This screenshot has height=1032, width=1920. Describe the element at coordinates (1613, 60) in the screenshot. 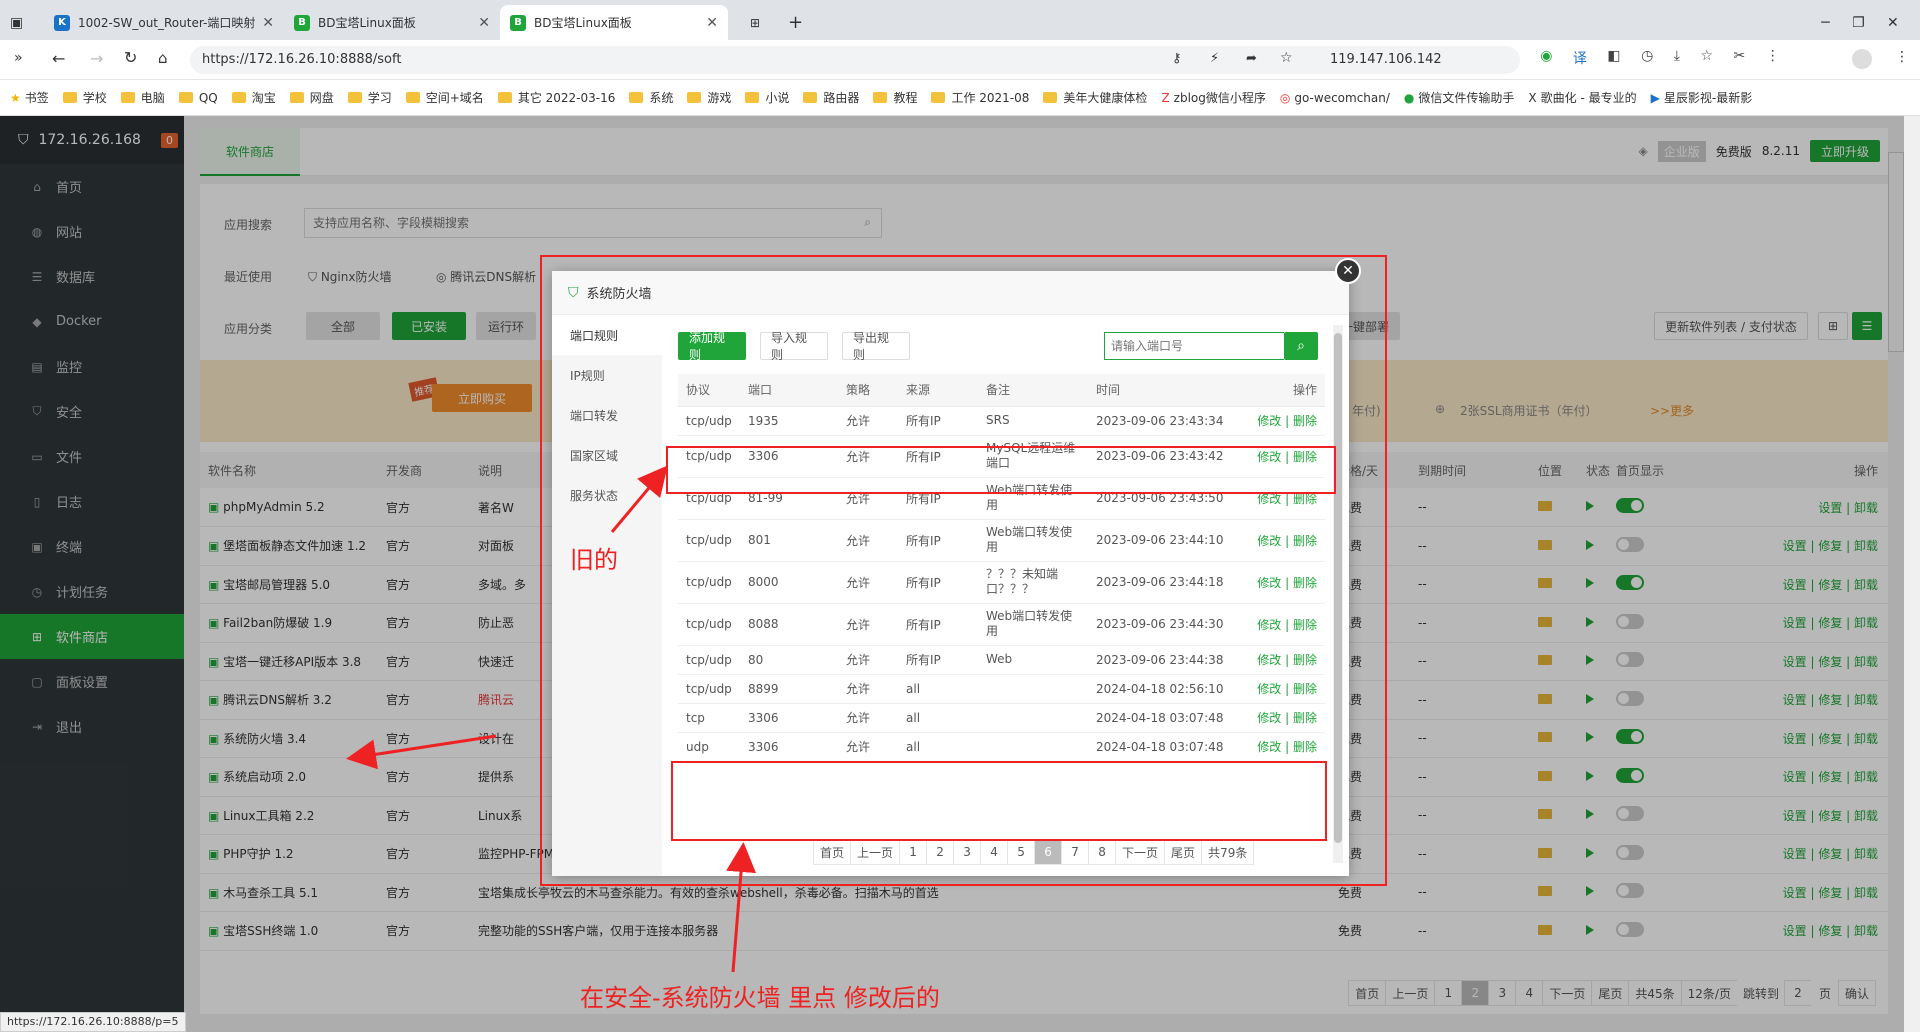

I see `extension-icon: ◧` at that location.